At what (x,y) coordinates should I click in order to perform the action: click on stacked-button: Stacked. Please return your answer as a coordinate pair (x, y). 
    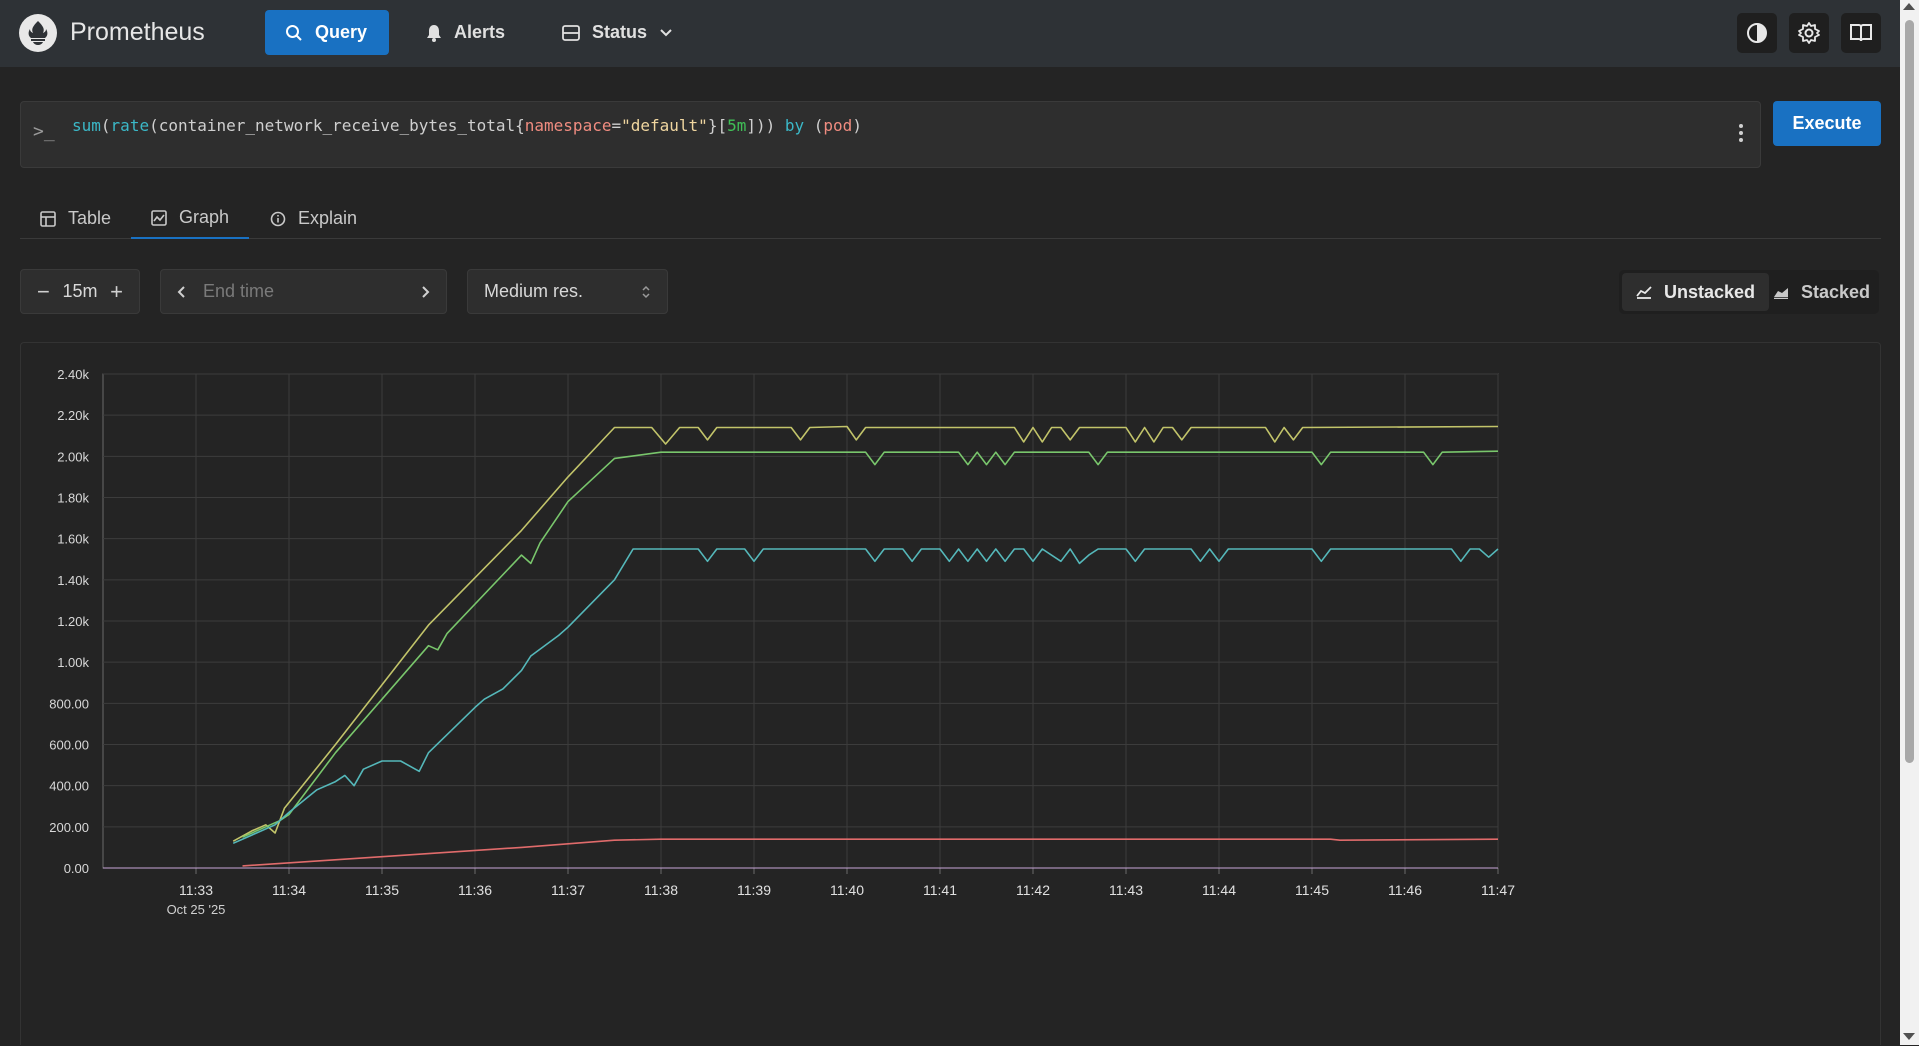
    Looking at the image, I should click on (1821, 292).